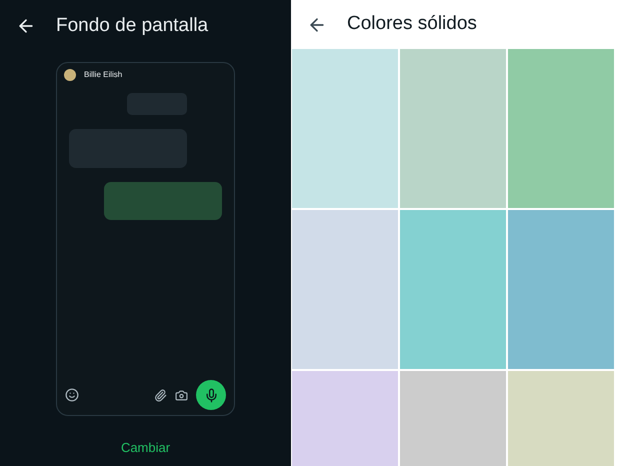  What do you see at coordinates (412, 24) in the screenshot?
I see `screen-title: Colores sólidos` at bounding box center [412, 24].